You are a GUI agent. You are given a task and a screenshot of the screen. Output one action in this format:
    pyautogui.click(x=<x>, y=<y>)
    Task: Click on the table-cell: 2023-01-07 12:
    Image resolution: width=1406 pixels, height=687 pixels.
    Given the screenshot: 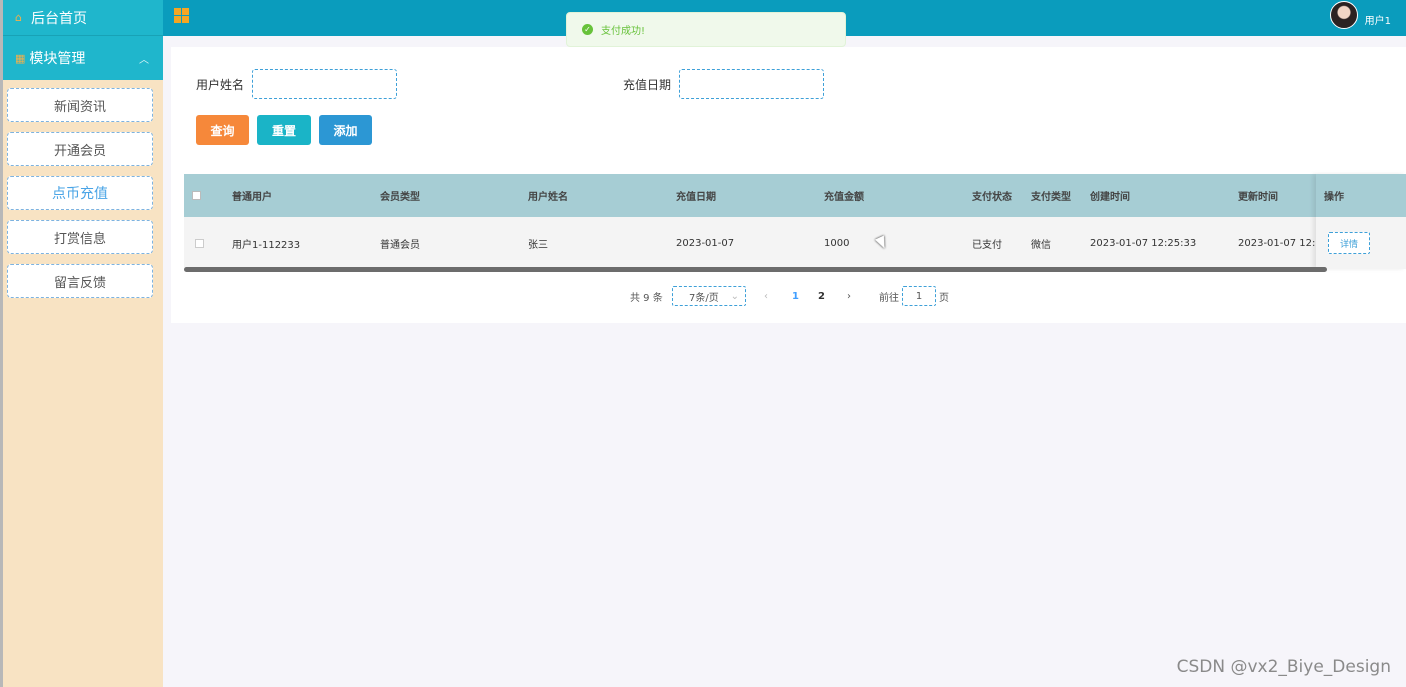 What is the action you would take?
    pyautogui.click(x=1277, y=243)
    